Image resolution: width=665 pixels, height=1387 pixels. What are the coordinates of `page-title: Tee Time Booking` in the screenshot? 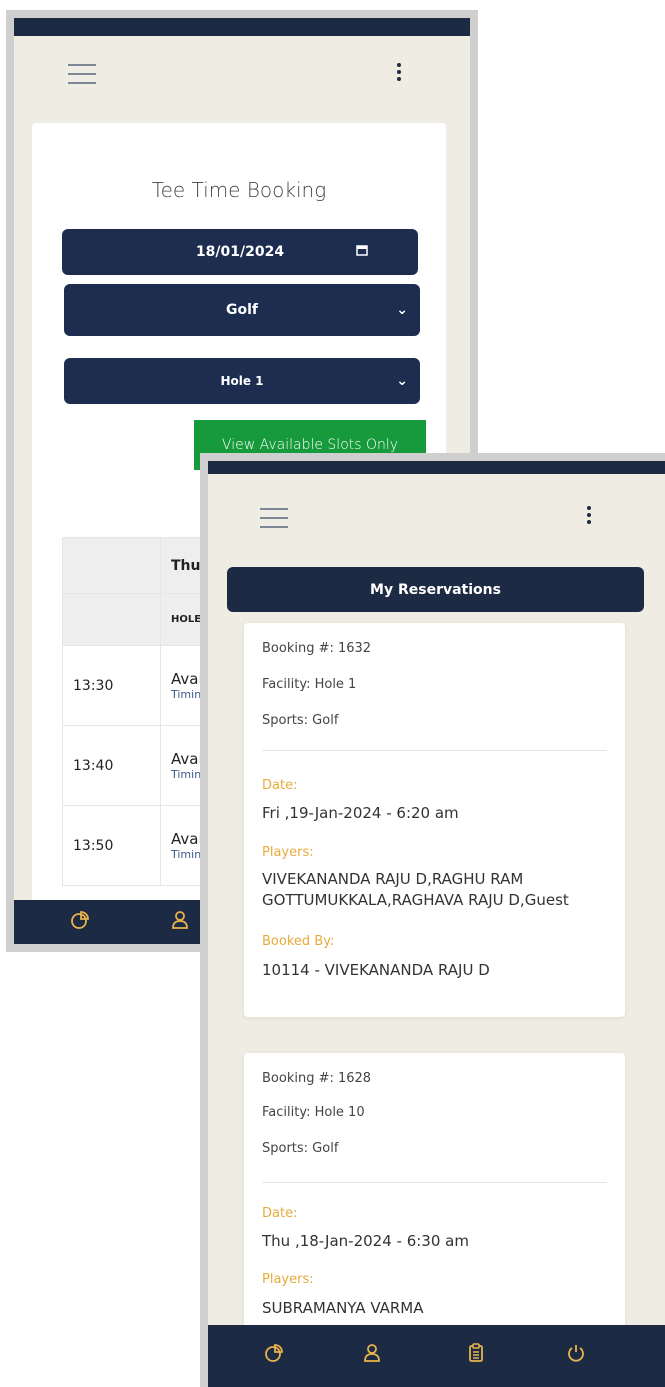 It's located at (239, 190).